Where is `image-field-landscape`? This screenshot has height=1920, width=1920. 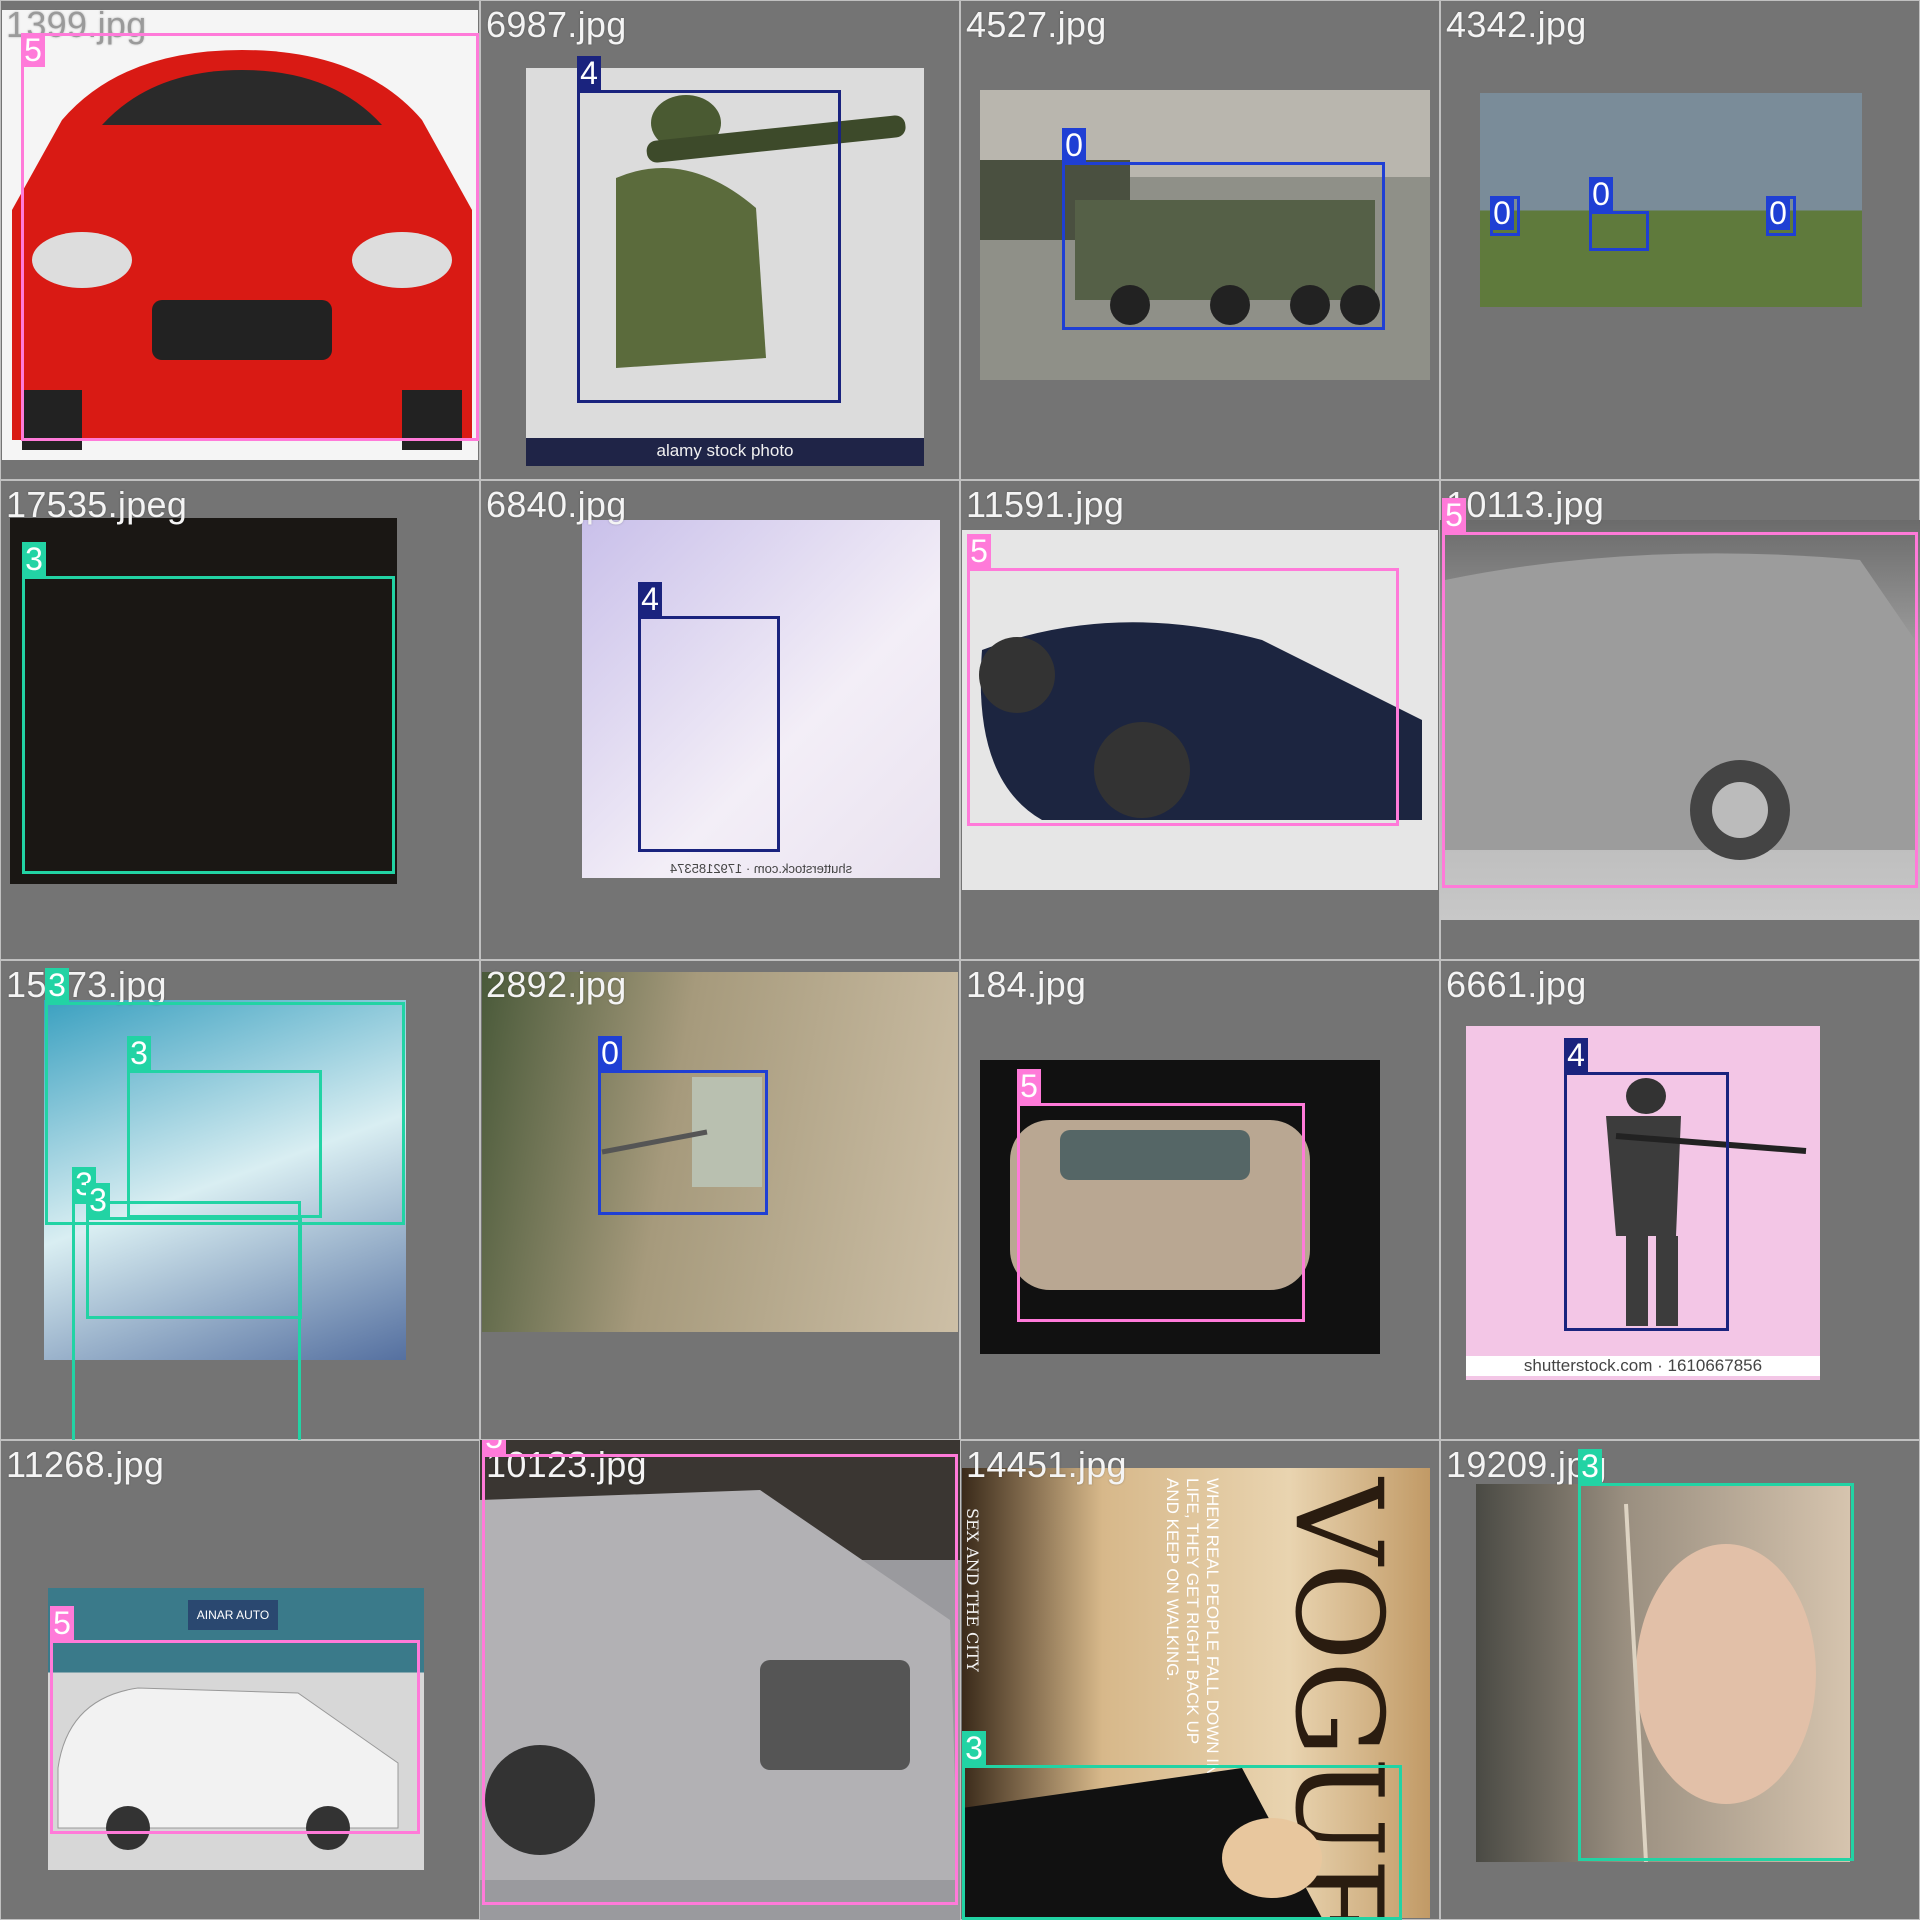
image-field-landscape is located at coordinates (1671, 200).